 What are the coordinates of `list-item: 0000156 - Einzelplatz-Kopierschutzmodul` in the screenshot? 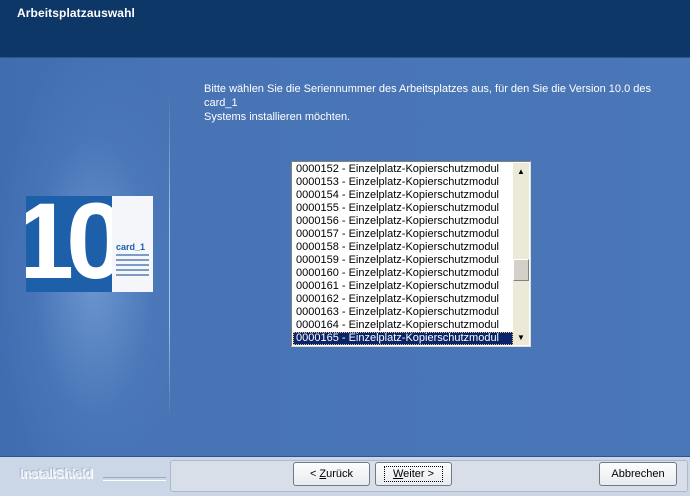 It's located at (403, 221).